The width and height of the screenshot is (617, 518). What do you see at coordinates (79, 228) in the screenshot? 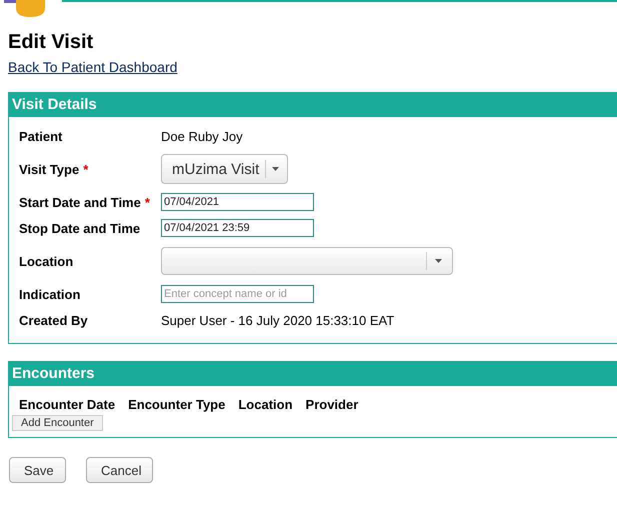
I see `field-label: Stop Date and Time` at bounding box center [79, 228].